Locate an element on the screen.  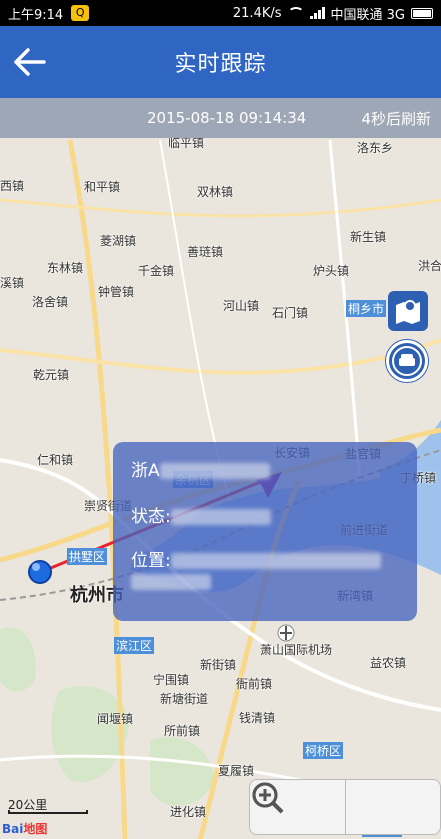
back-button is located at coordinates (30, 62).